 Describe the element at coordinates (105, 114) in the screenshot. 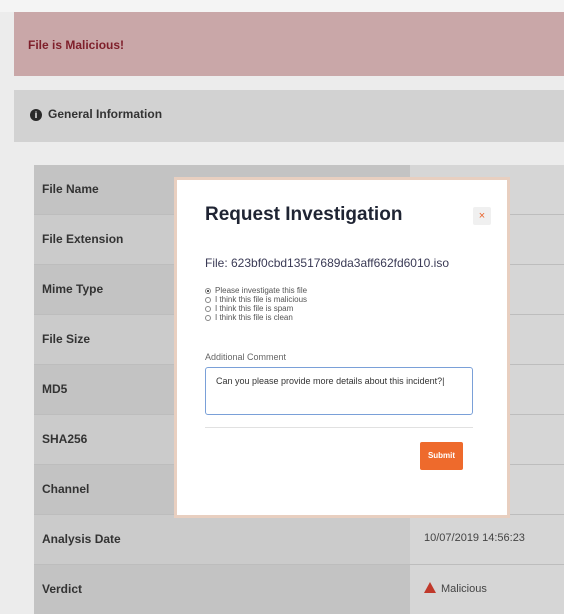

I see `section-title: General Information` at that location.